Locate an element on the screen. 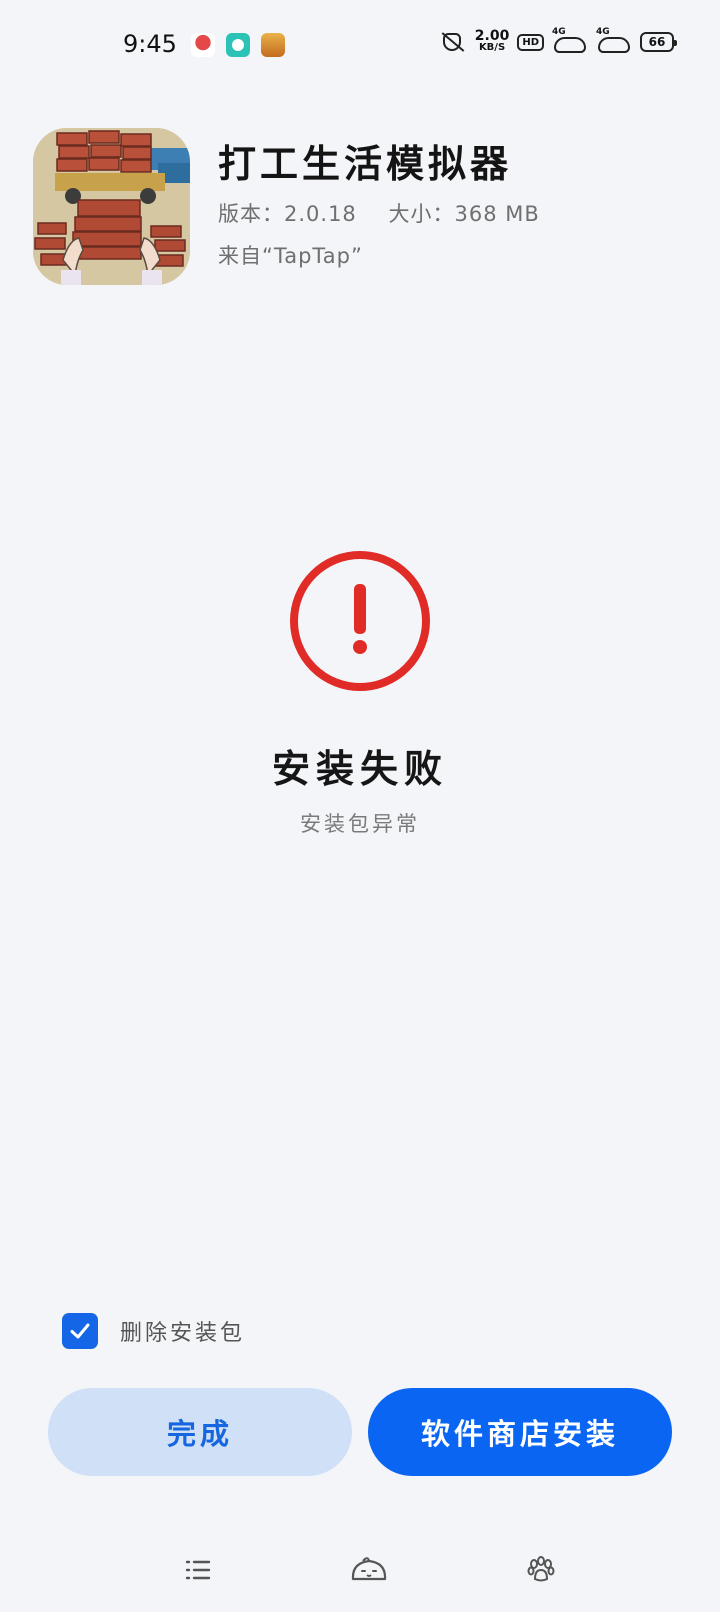  status-time: 9:45 is located at coordinates (150, 44).